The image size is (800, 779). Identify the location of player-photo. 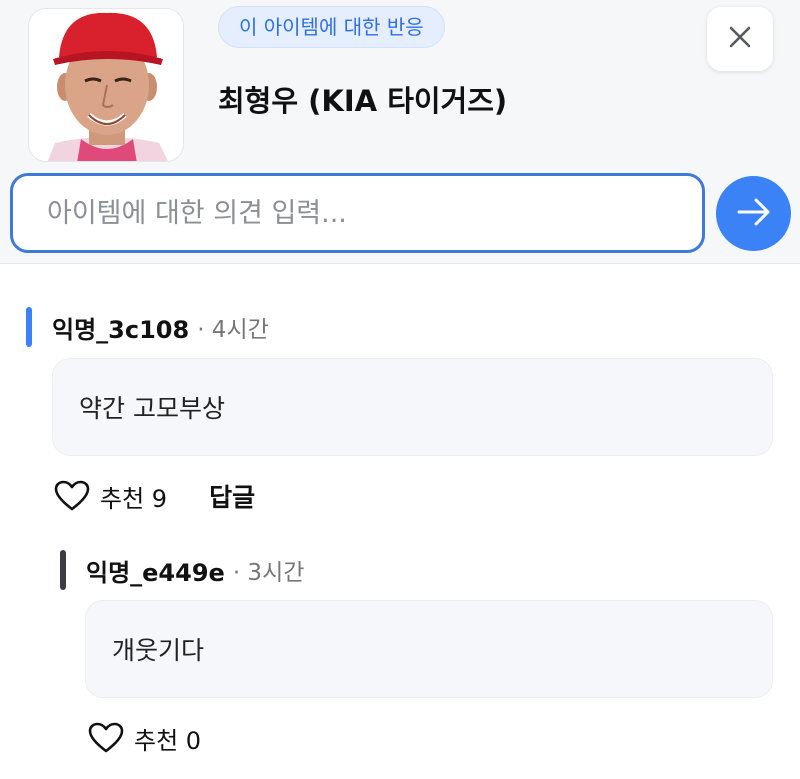
(106, 85).